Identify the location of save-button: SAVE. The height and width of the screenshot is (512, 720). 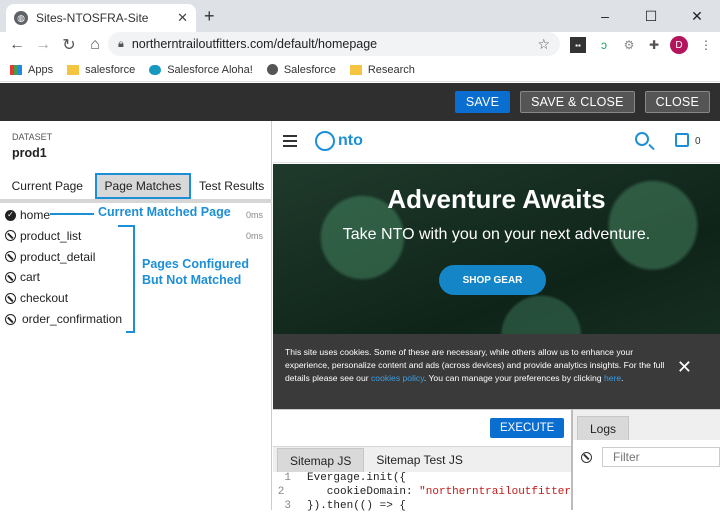
(482, 102).